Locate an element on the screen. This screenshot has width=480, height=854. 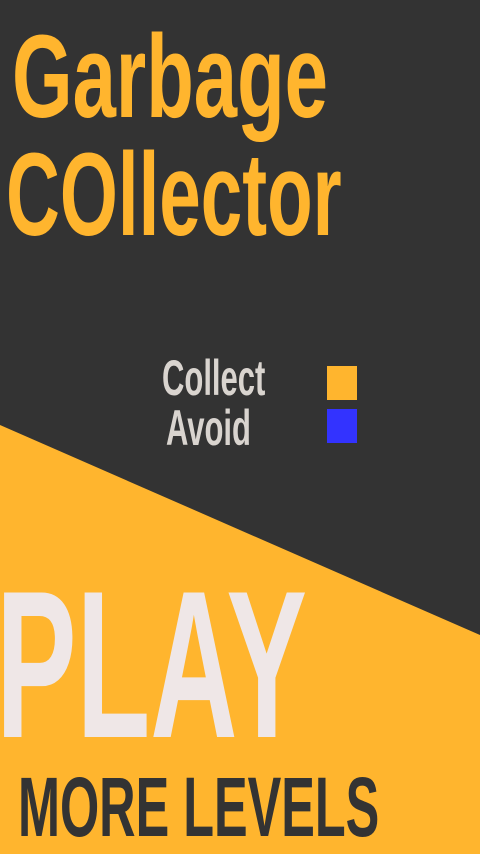
title-collector: COllector is located at coordinates (174, 195).